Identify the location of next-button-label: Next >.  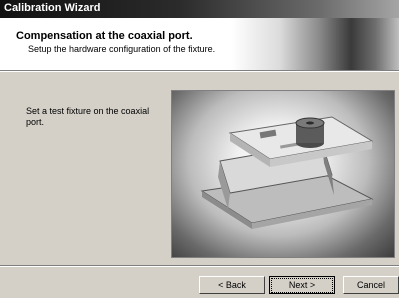
(302, 285).